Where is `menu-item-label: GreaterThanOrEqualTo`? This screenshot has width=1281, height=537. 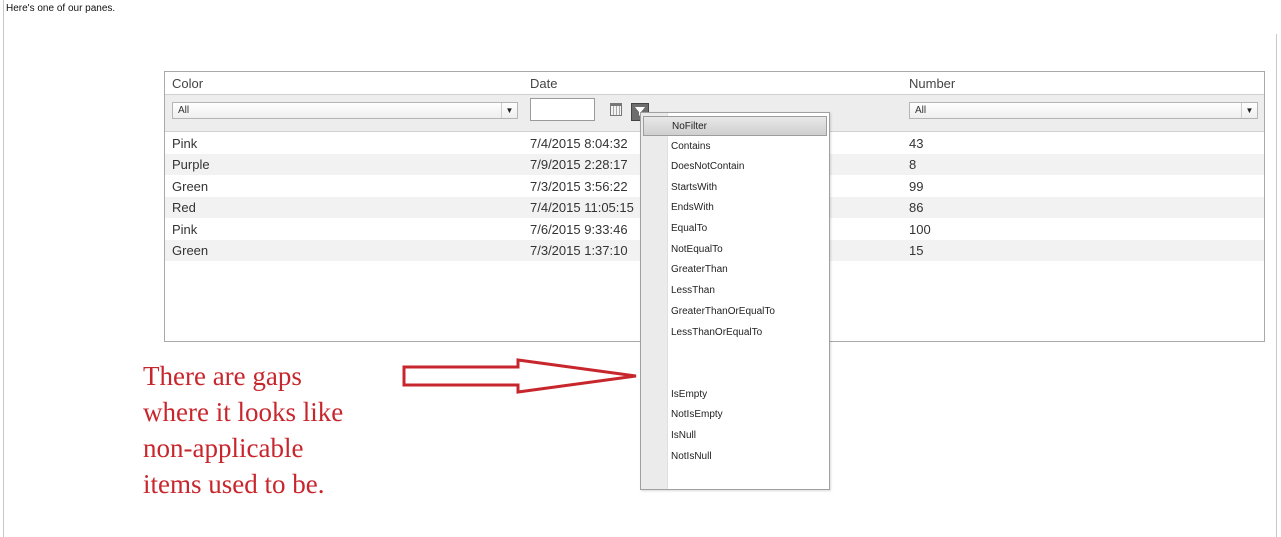
menu-item-label: GreaterThanOrEqualTo is located at coordinates (723, 311).